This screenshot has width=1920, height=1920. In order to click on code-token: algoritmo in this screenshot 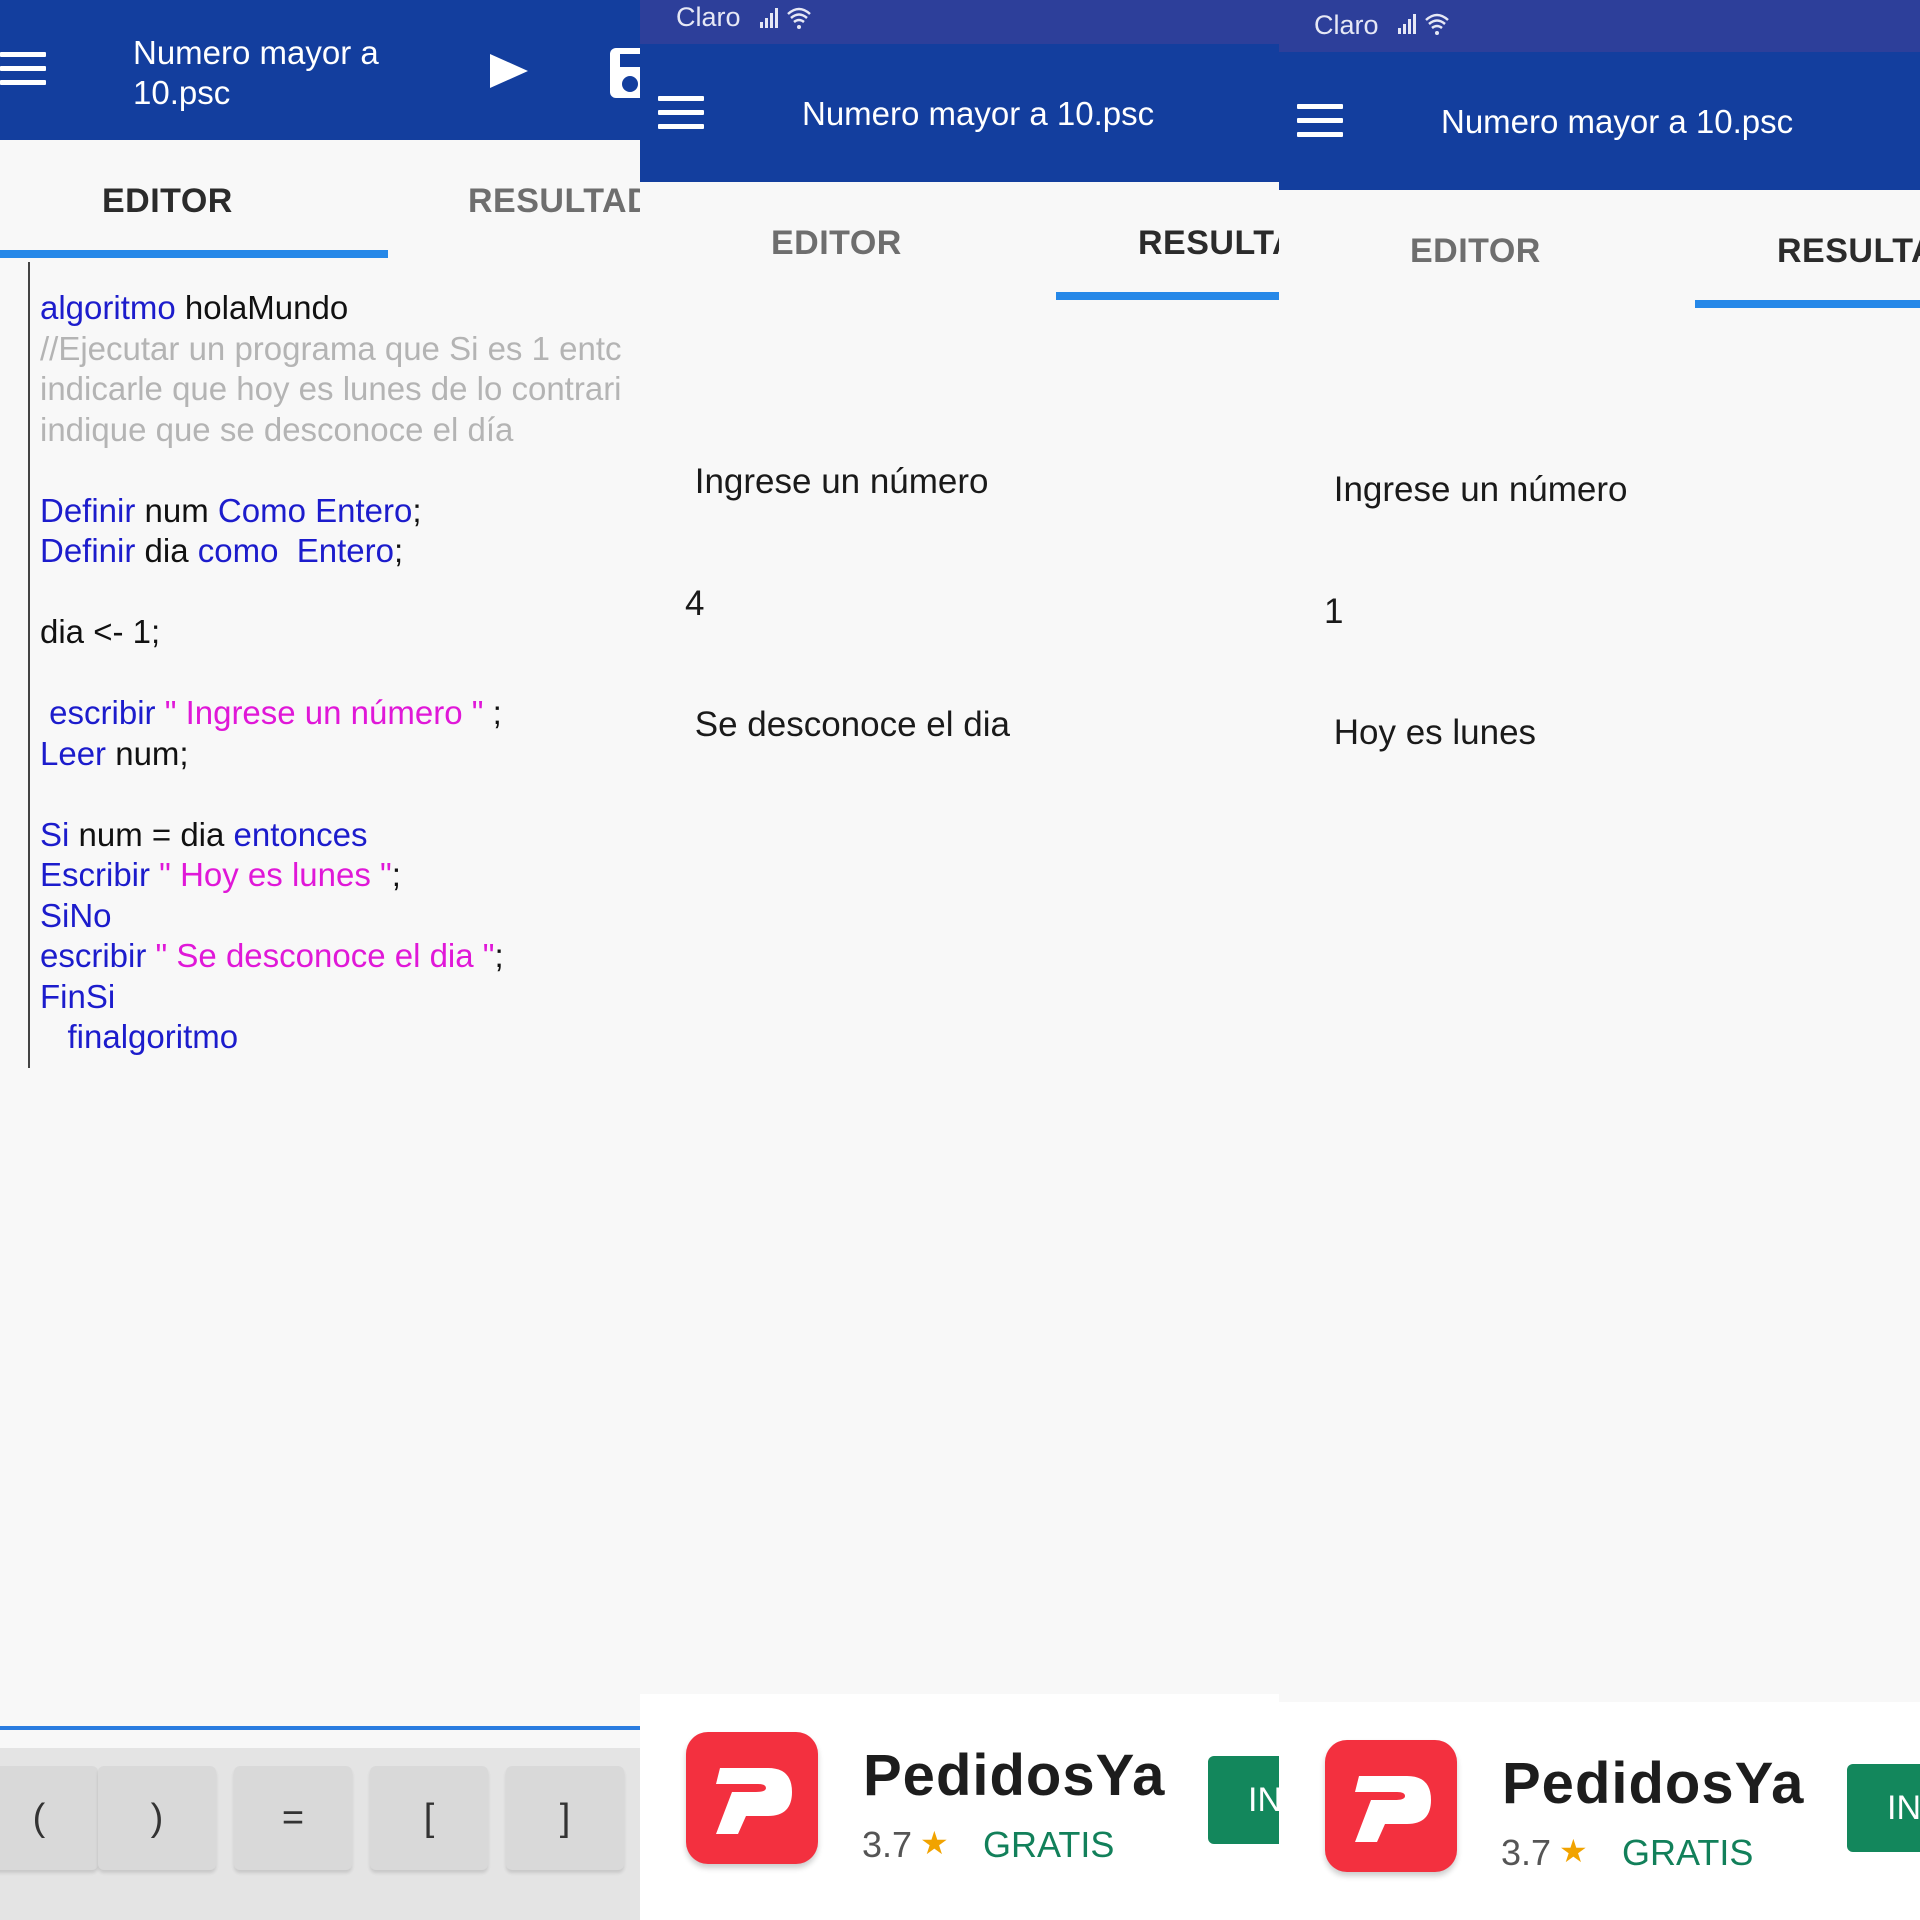, I will do `click(108, 307)`.